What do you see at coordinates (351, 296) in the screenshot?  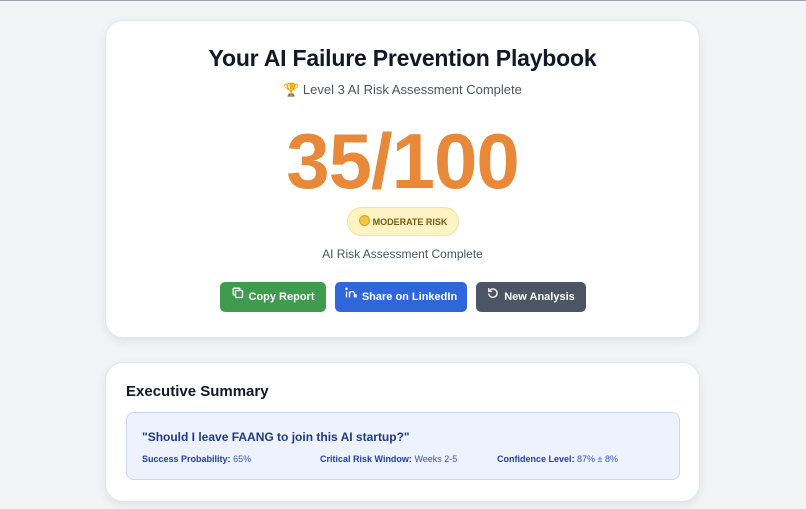 I see `linkedin-icon` at bounding box center [351, 296].